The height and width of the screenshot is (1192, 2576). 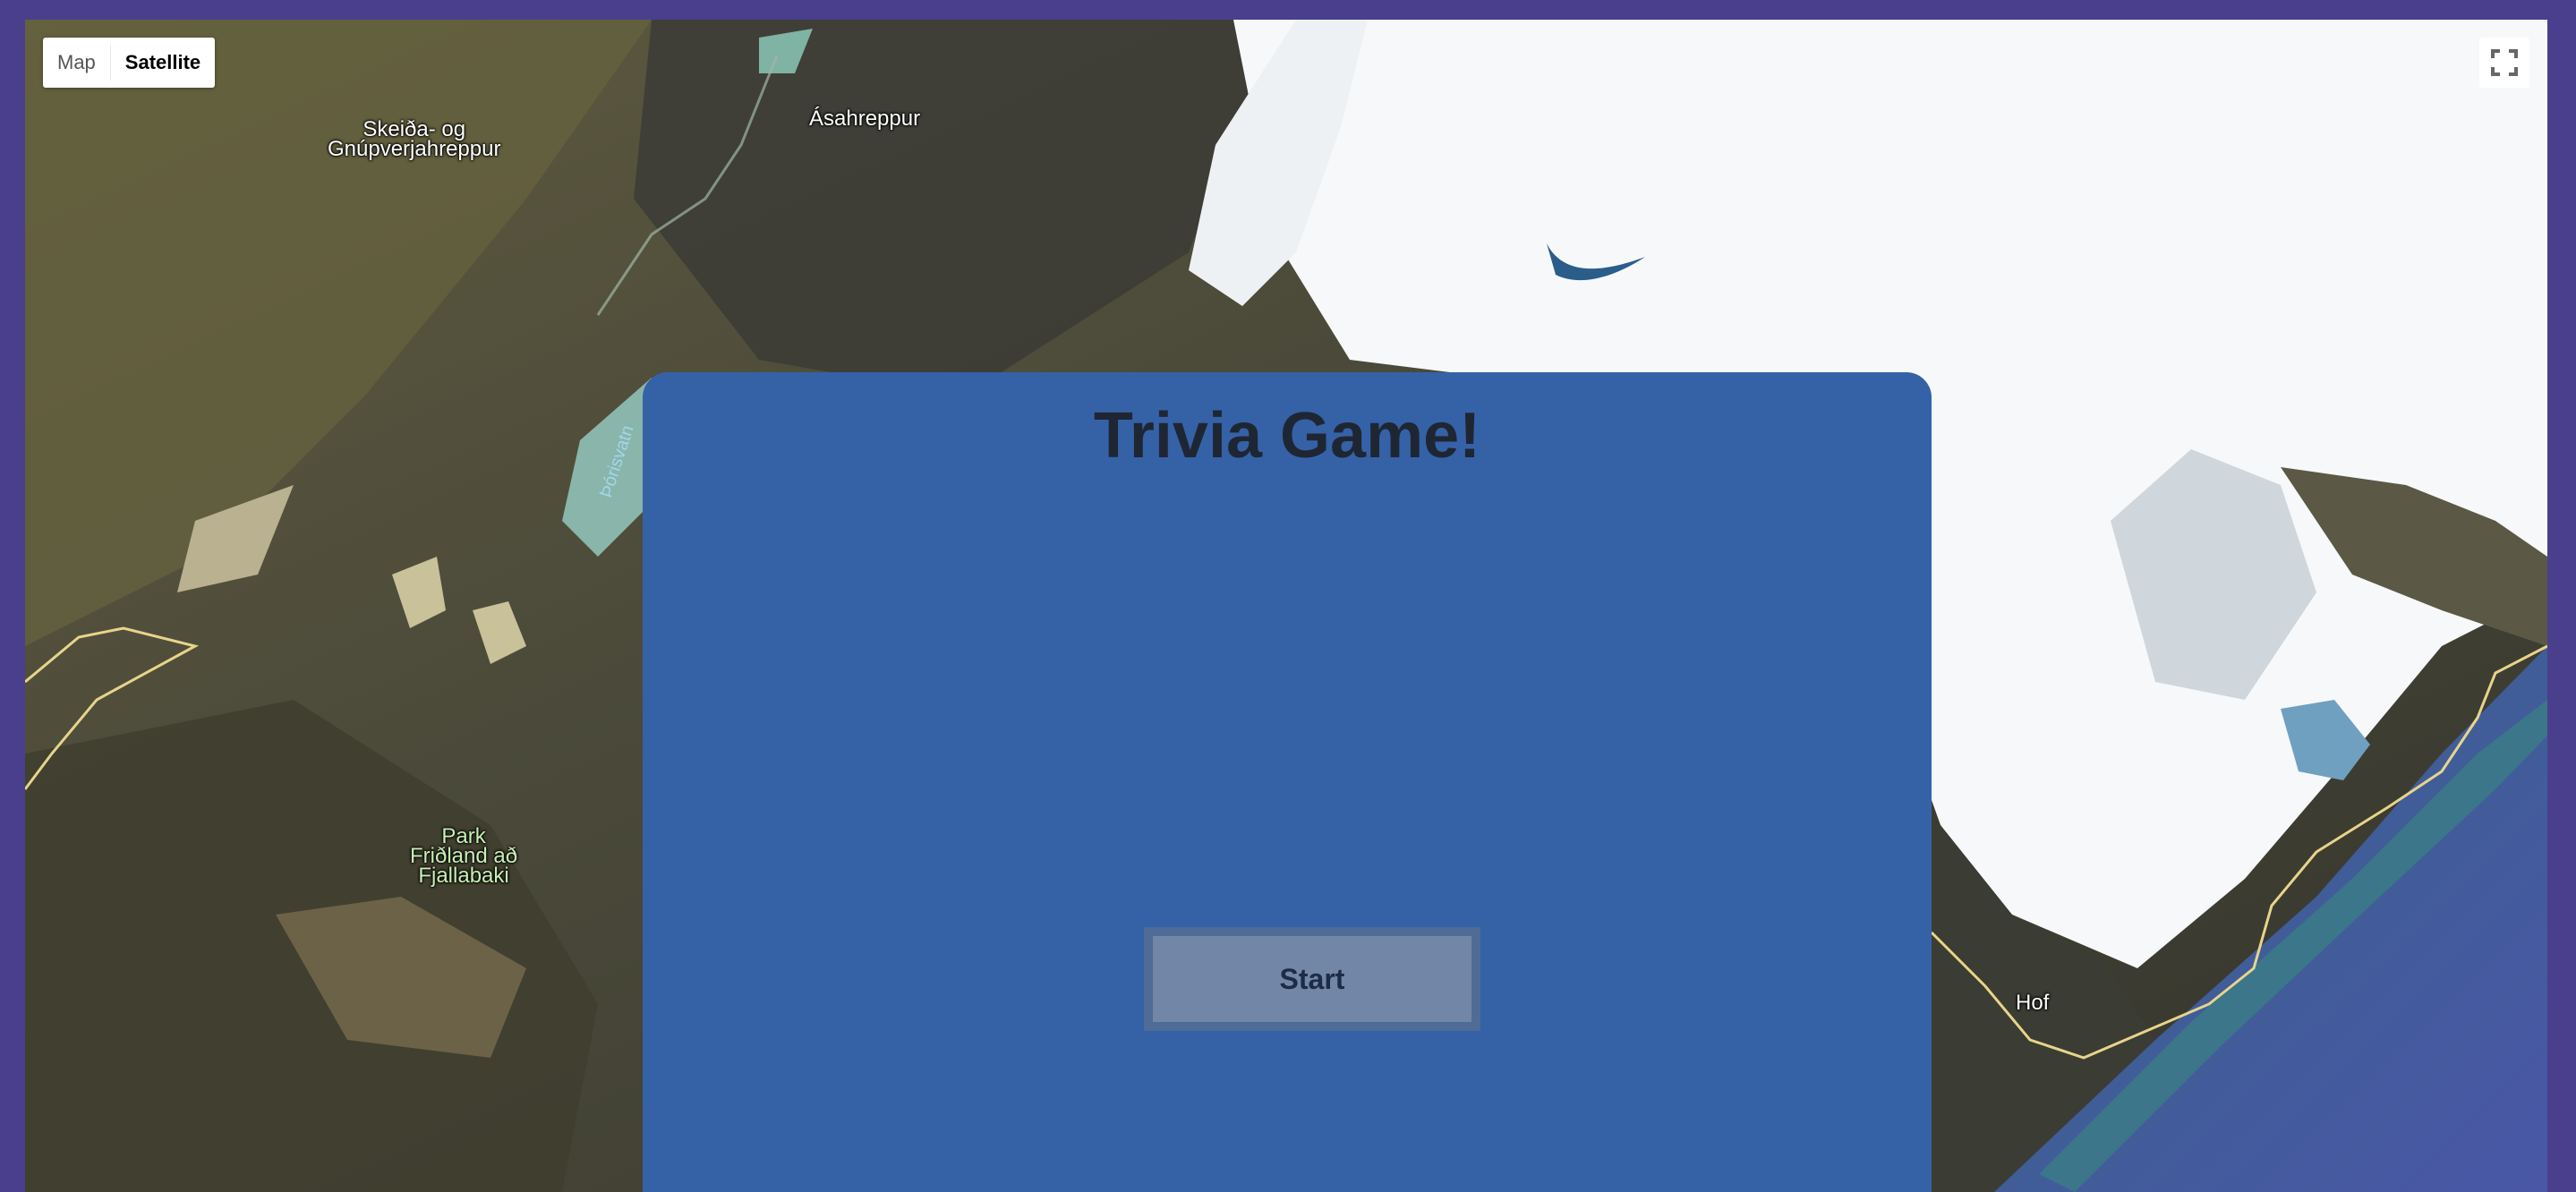 I want to click on map-type-control: Map Satellite, so click(x=129, y=63).